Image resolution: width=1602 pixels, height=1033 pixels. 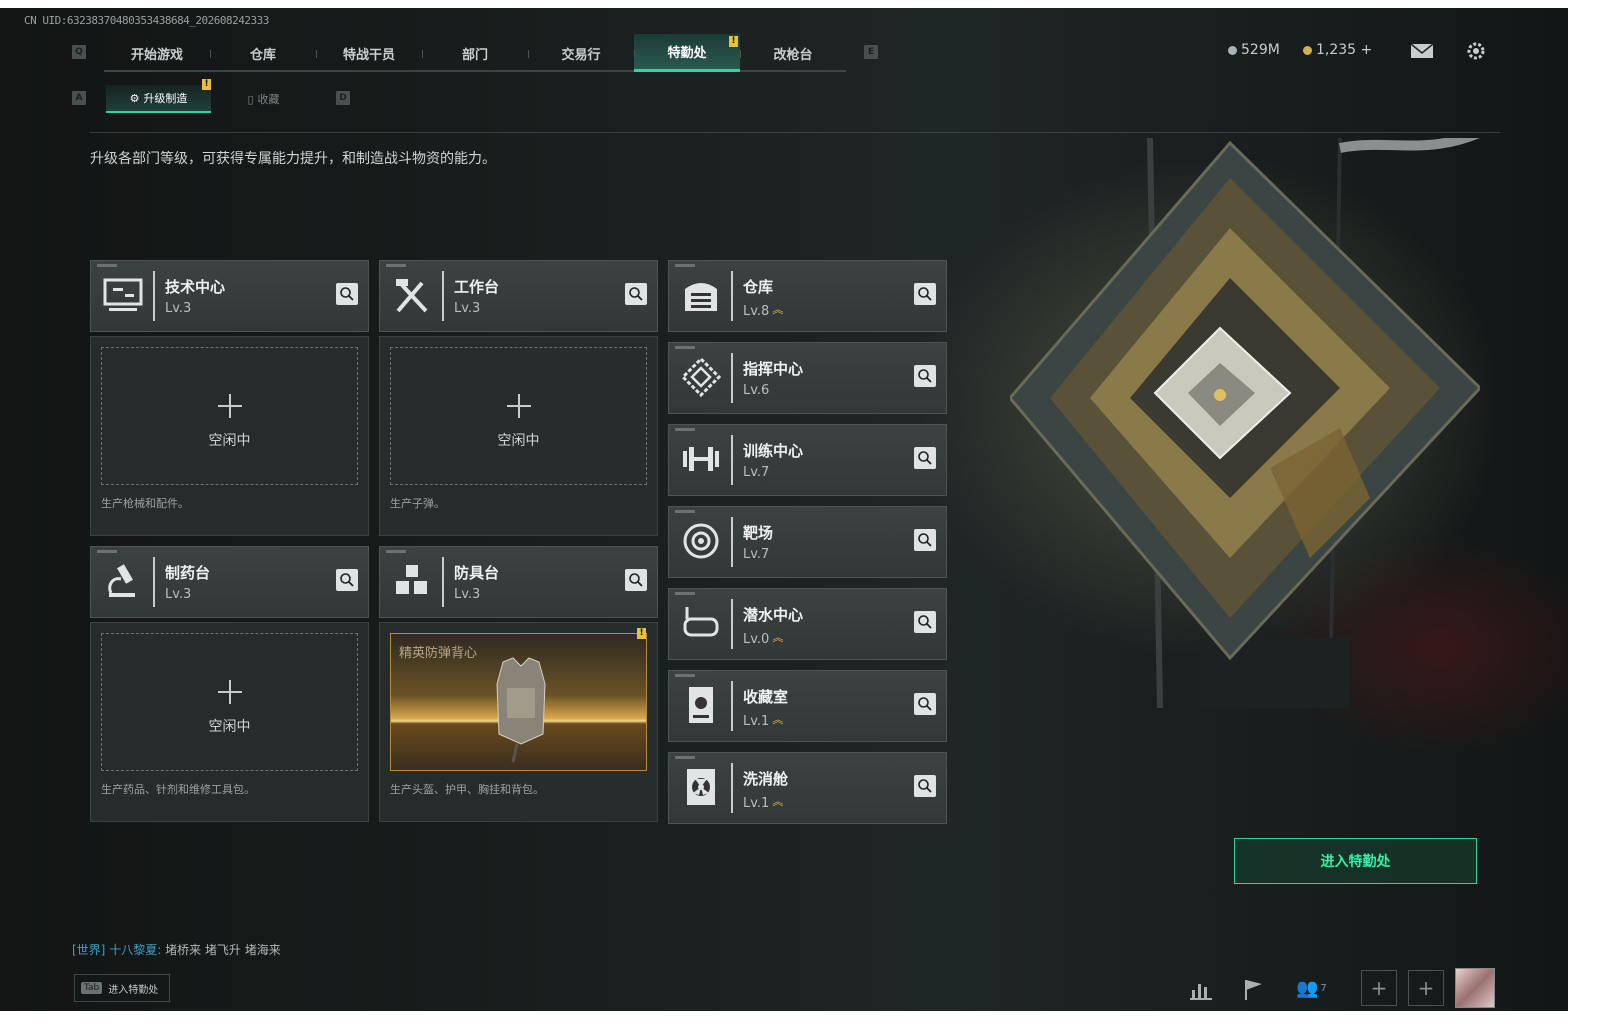 I want to click on friends-indicator: 👥 7, so click(x=1311, y=988).